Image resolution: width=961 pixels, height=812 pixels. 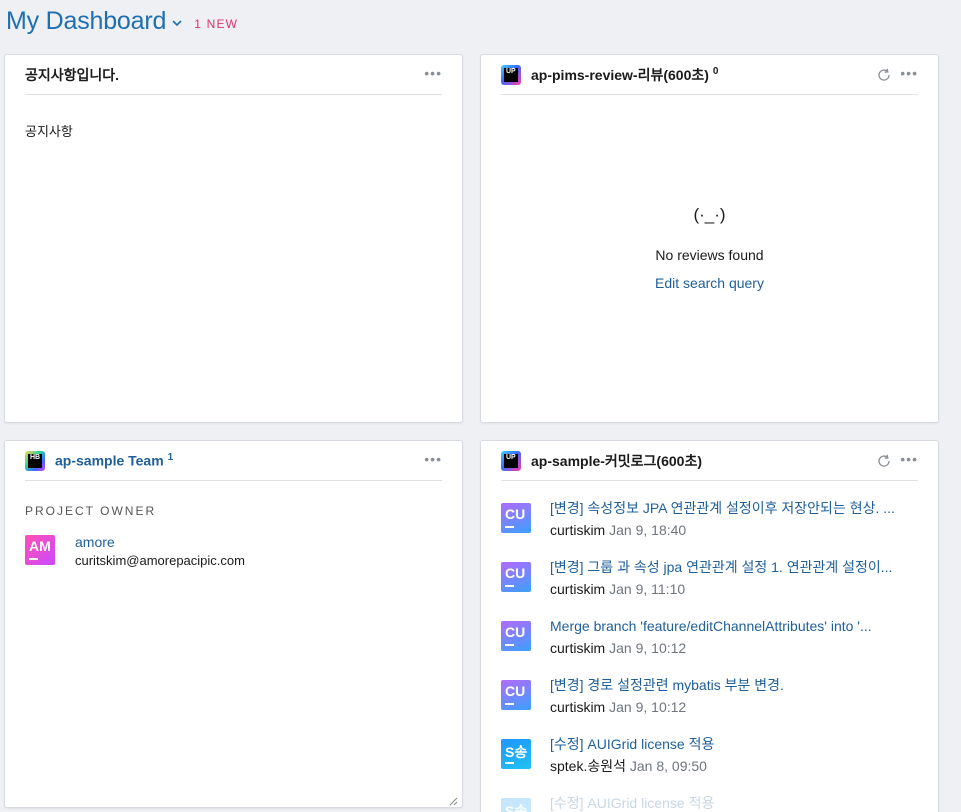 What do you see at coordinates (86, 21) in the screenshot?
I see `page-title: My Dashboard` at bounding box center [86, 21].